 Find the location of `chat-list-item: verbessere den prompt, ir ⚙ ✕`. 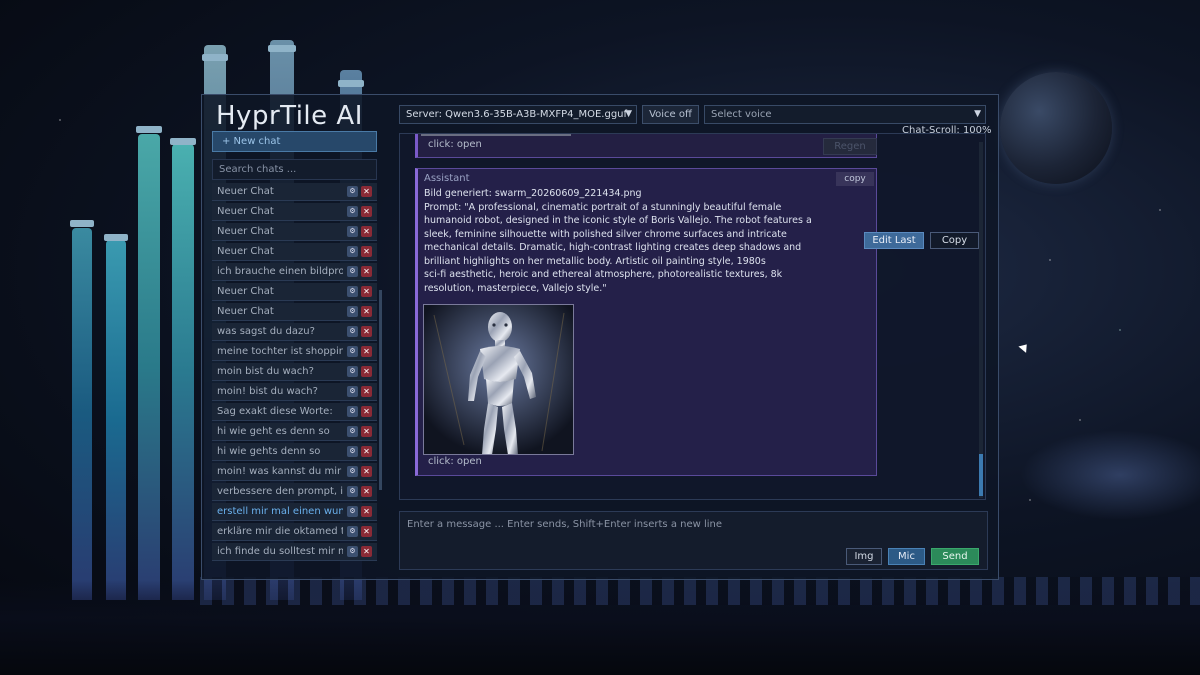

chat-list-item: verbessere den prompt, ir ⚙ ✕ is located at coordinates (294, 492).